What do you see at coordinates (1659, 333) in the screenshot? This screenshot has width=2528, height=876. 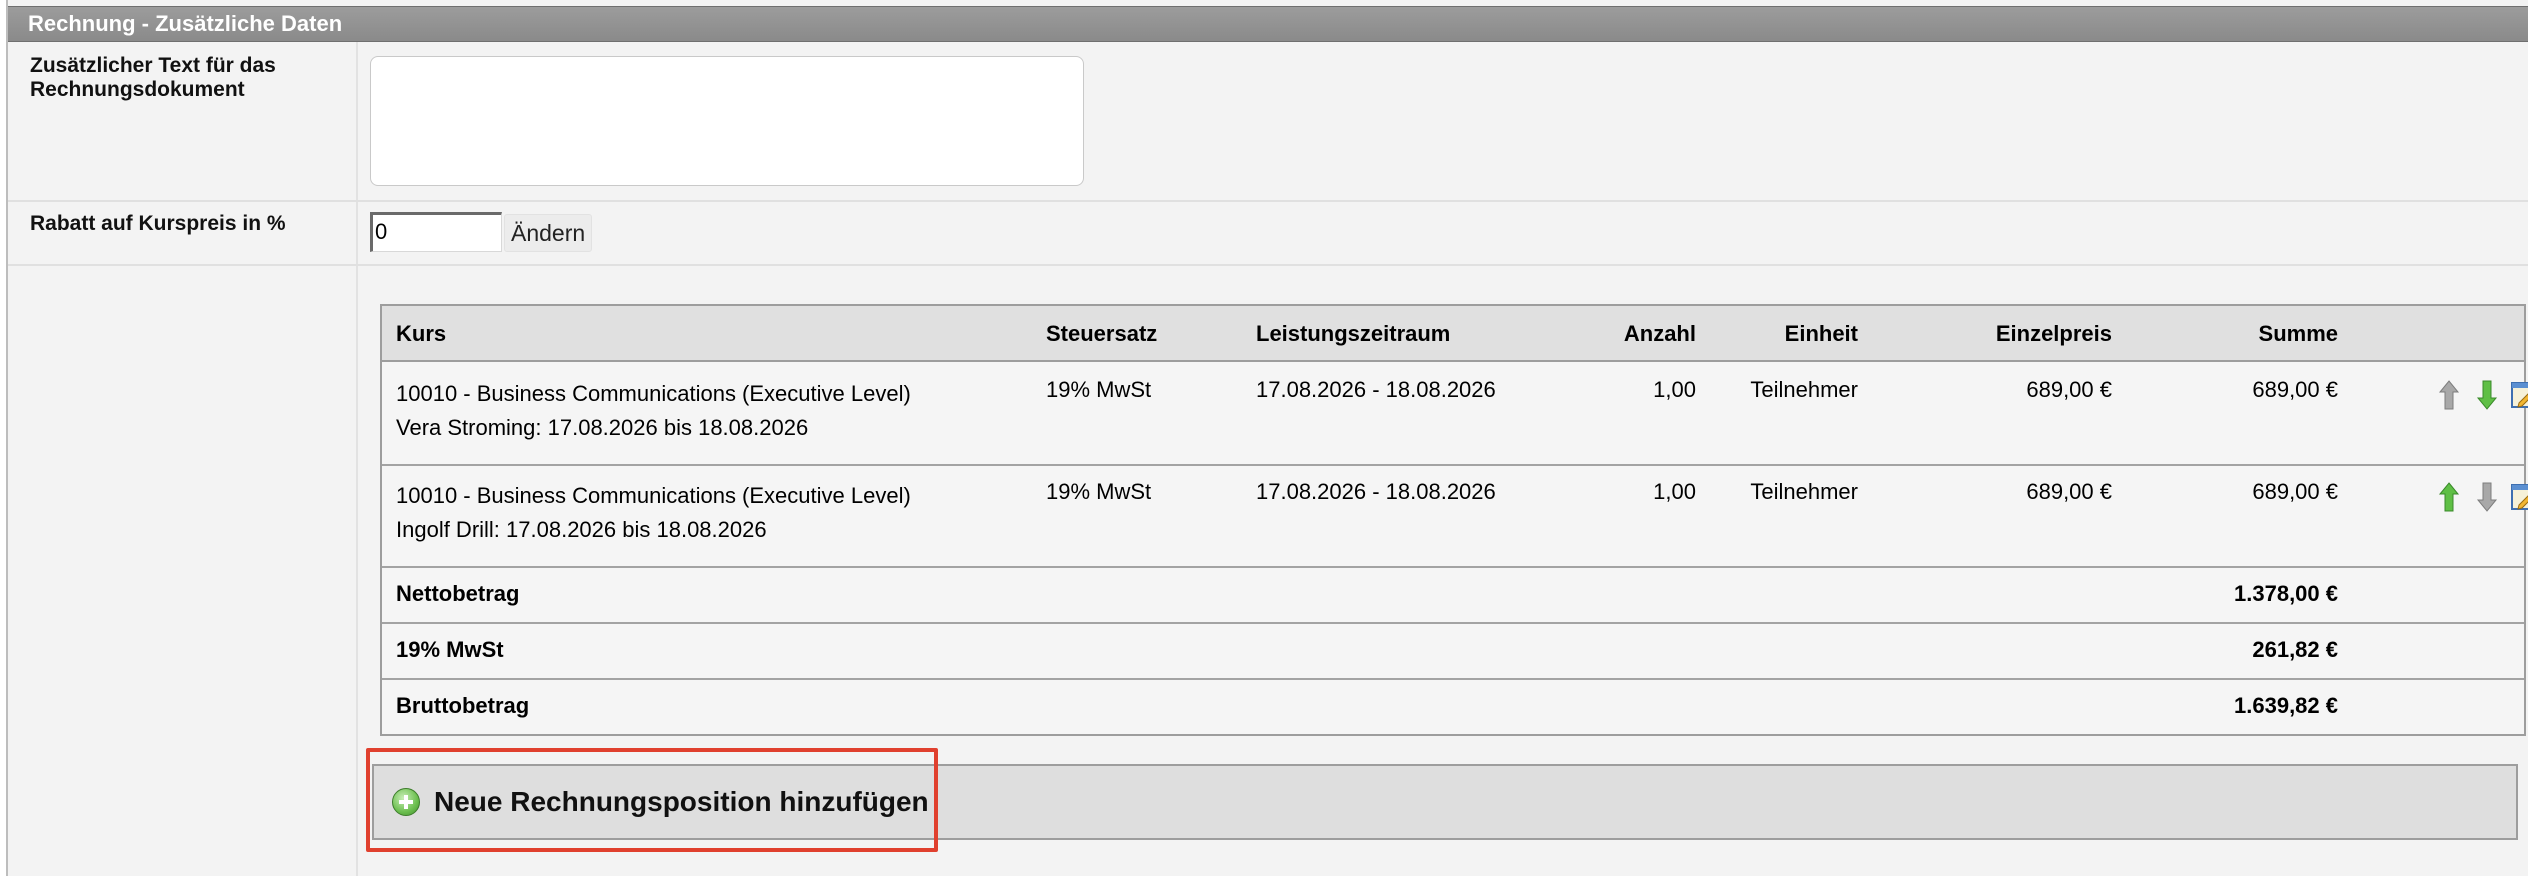 I see `col-header-anzahl: Anzahl` at bounding box center [1659, 333].